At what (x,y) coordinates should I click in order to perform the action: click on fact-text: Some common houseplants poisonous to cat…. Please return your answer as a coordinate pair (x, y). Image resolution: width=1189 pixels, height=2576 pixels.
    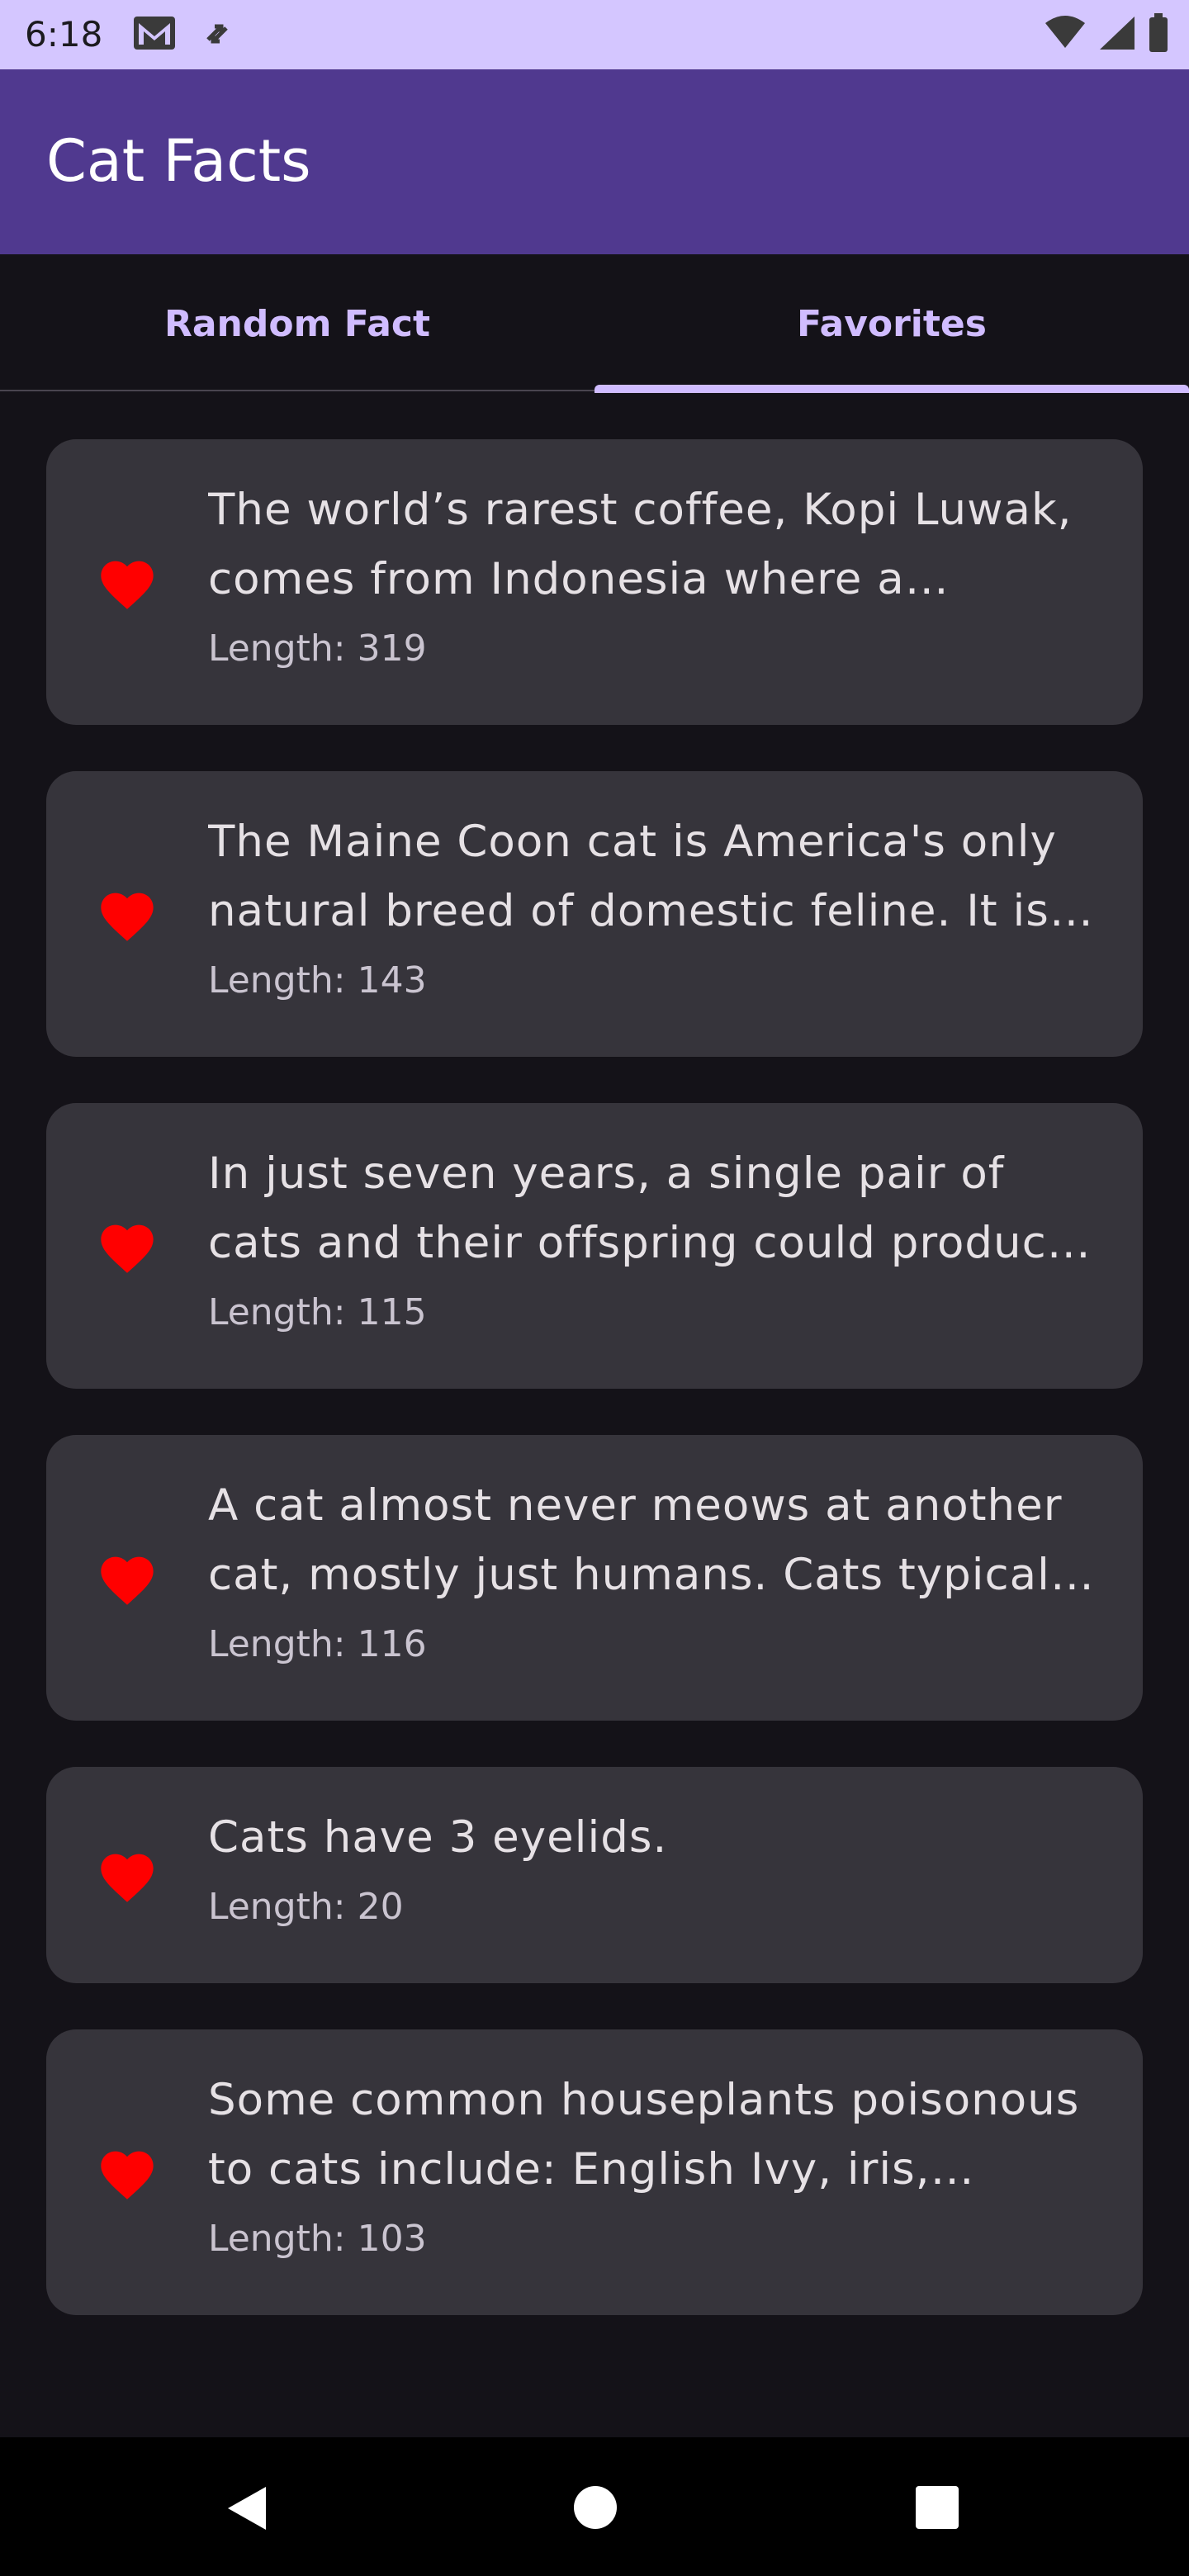
    Looking at the image, I should click on (644, 2135).